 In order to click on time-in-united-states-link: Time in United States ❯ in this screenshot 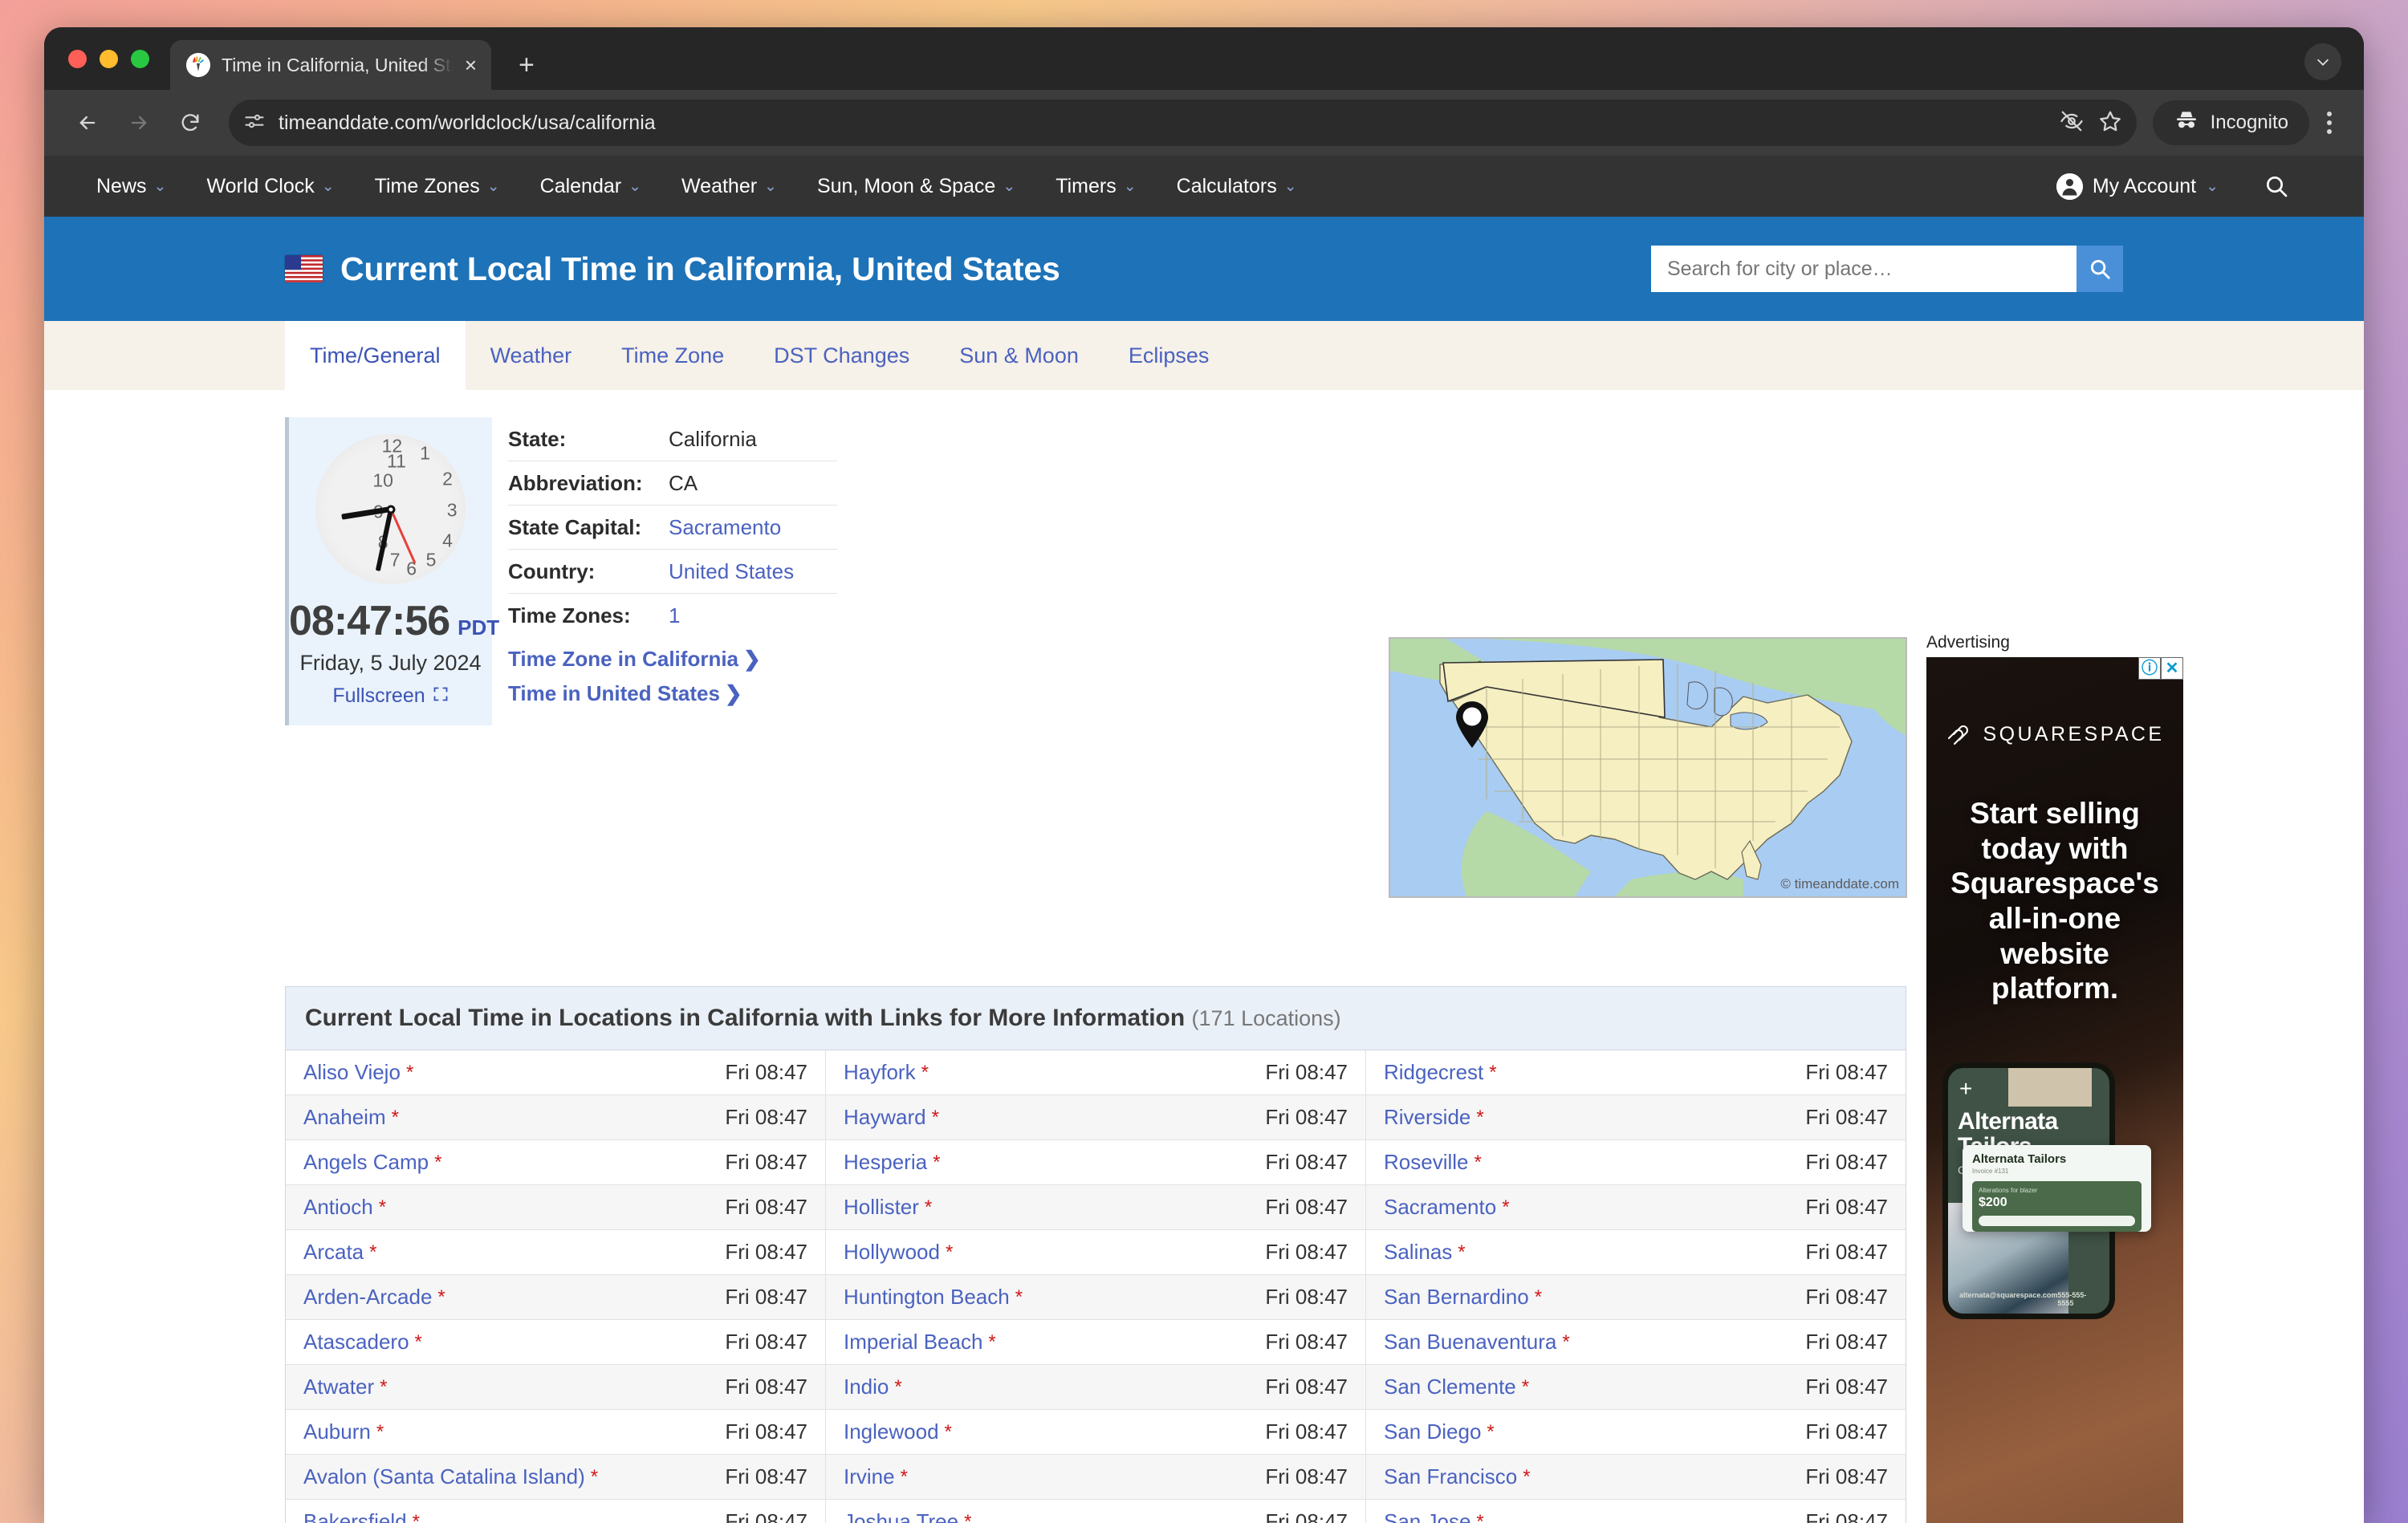, I will do `click(672, 693)`.